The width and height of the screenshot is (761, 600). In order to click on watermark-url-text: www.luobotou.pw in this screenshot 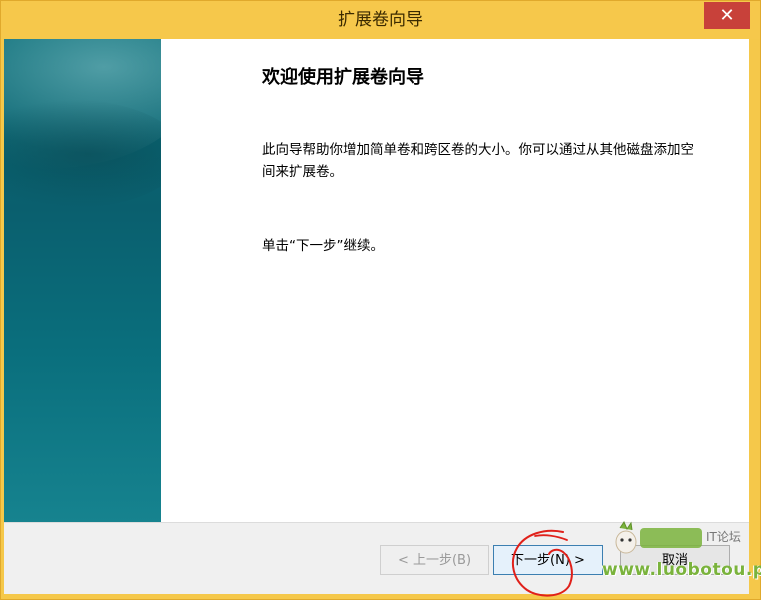, I will do `click(681, 570)`.